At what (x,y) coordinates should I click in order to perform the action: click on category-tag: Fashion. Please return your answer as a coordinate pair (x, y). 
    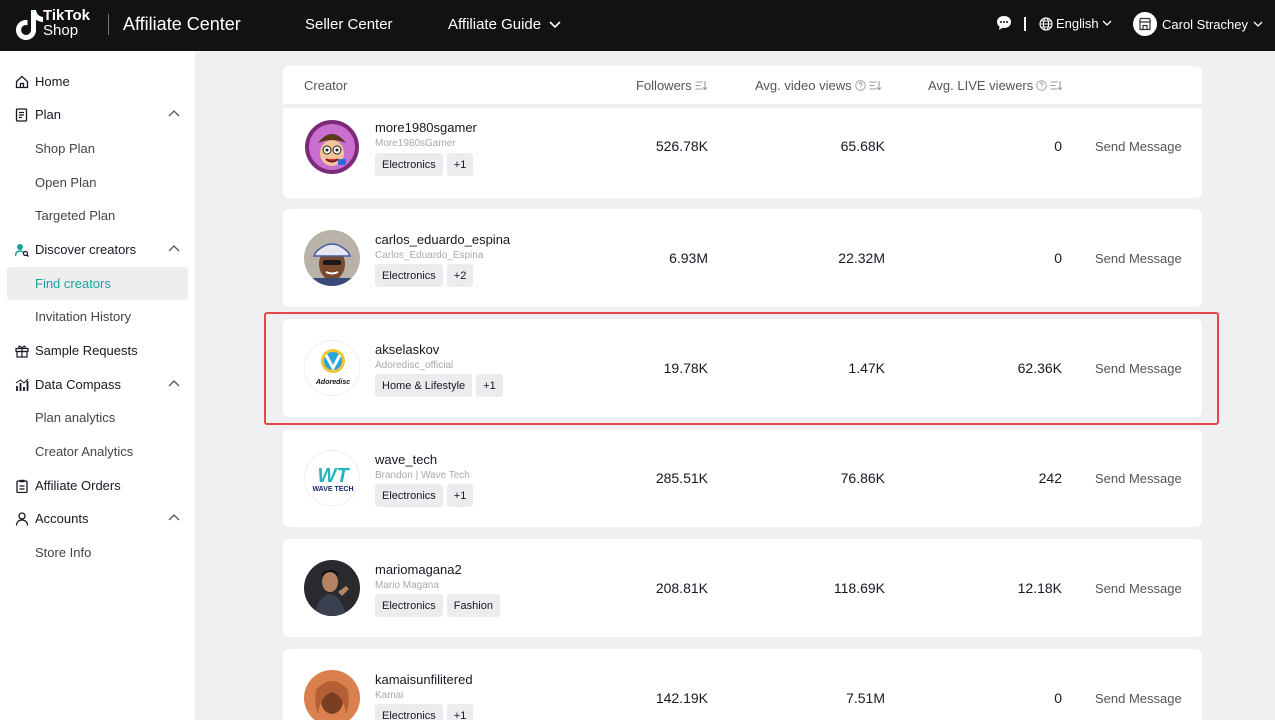
    Looking at the image, I should click on (473, 605).